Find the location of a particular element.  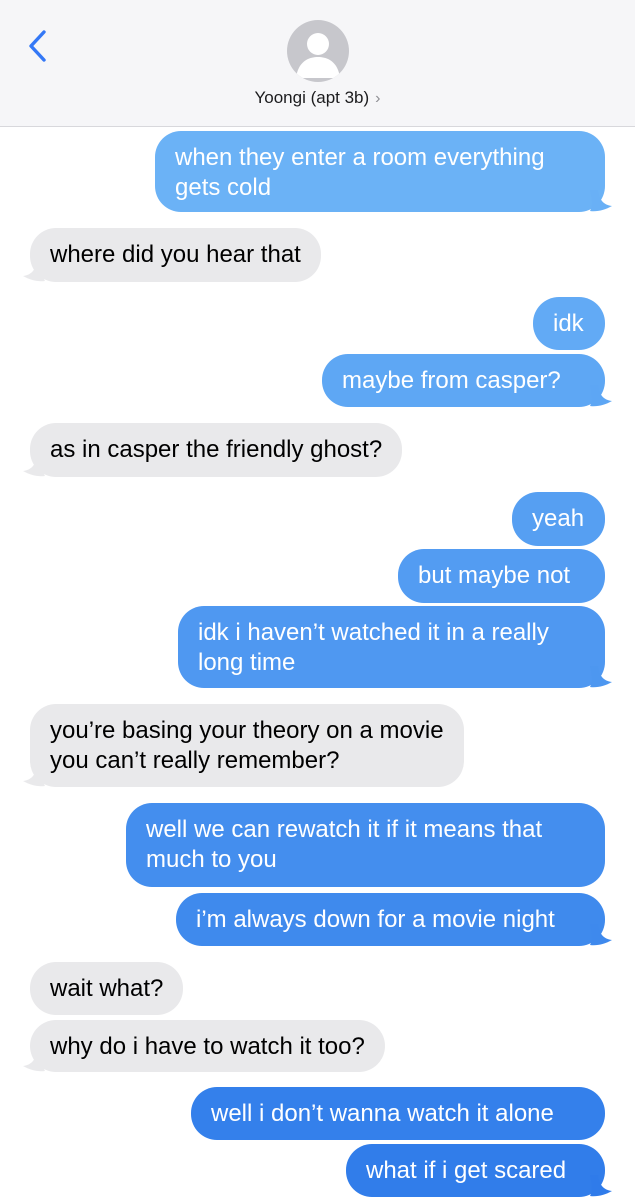

outgoing-message-bubble: well i don’t wanna watch it alone is located at coordinates (398, 1113).